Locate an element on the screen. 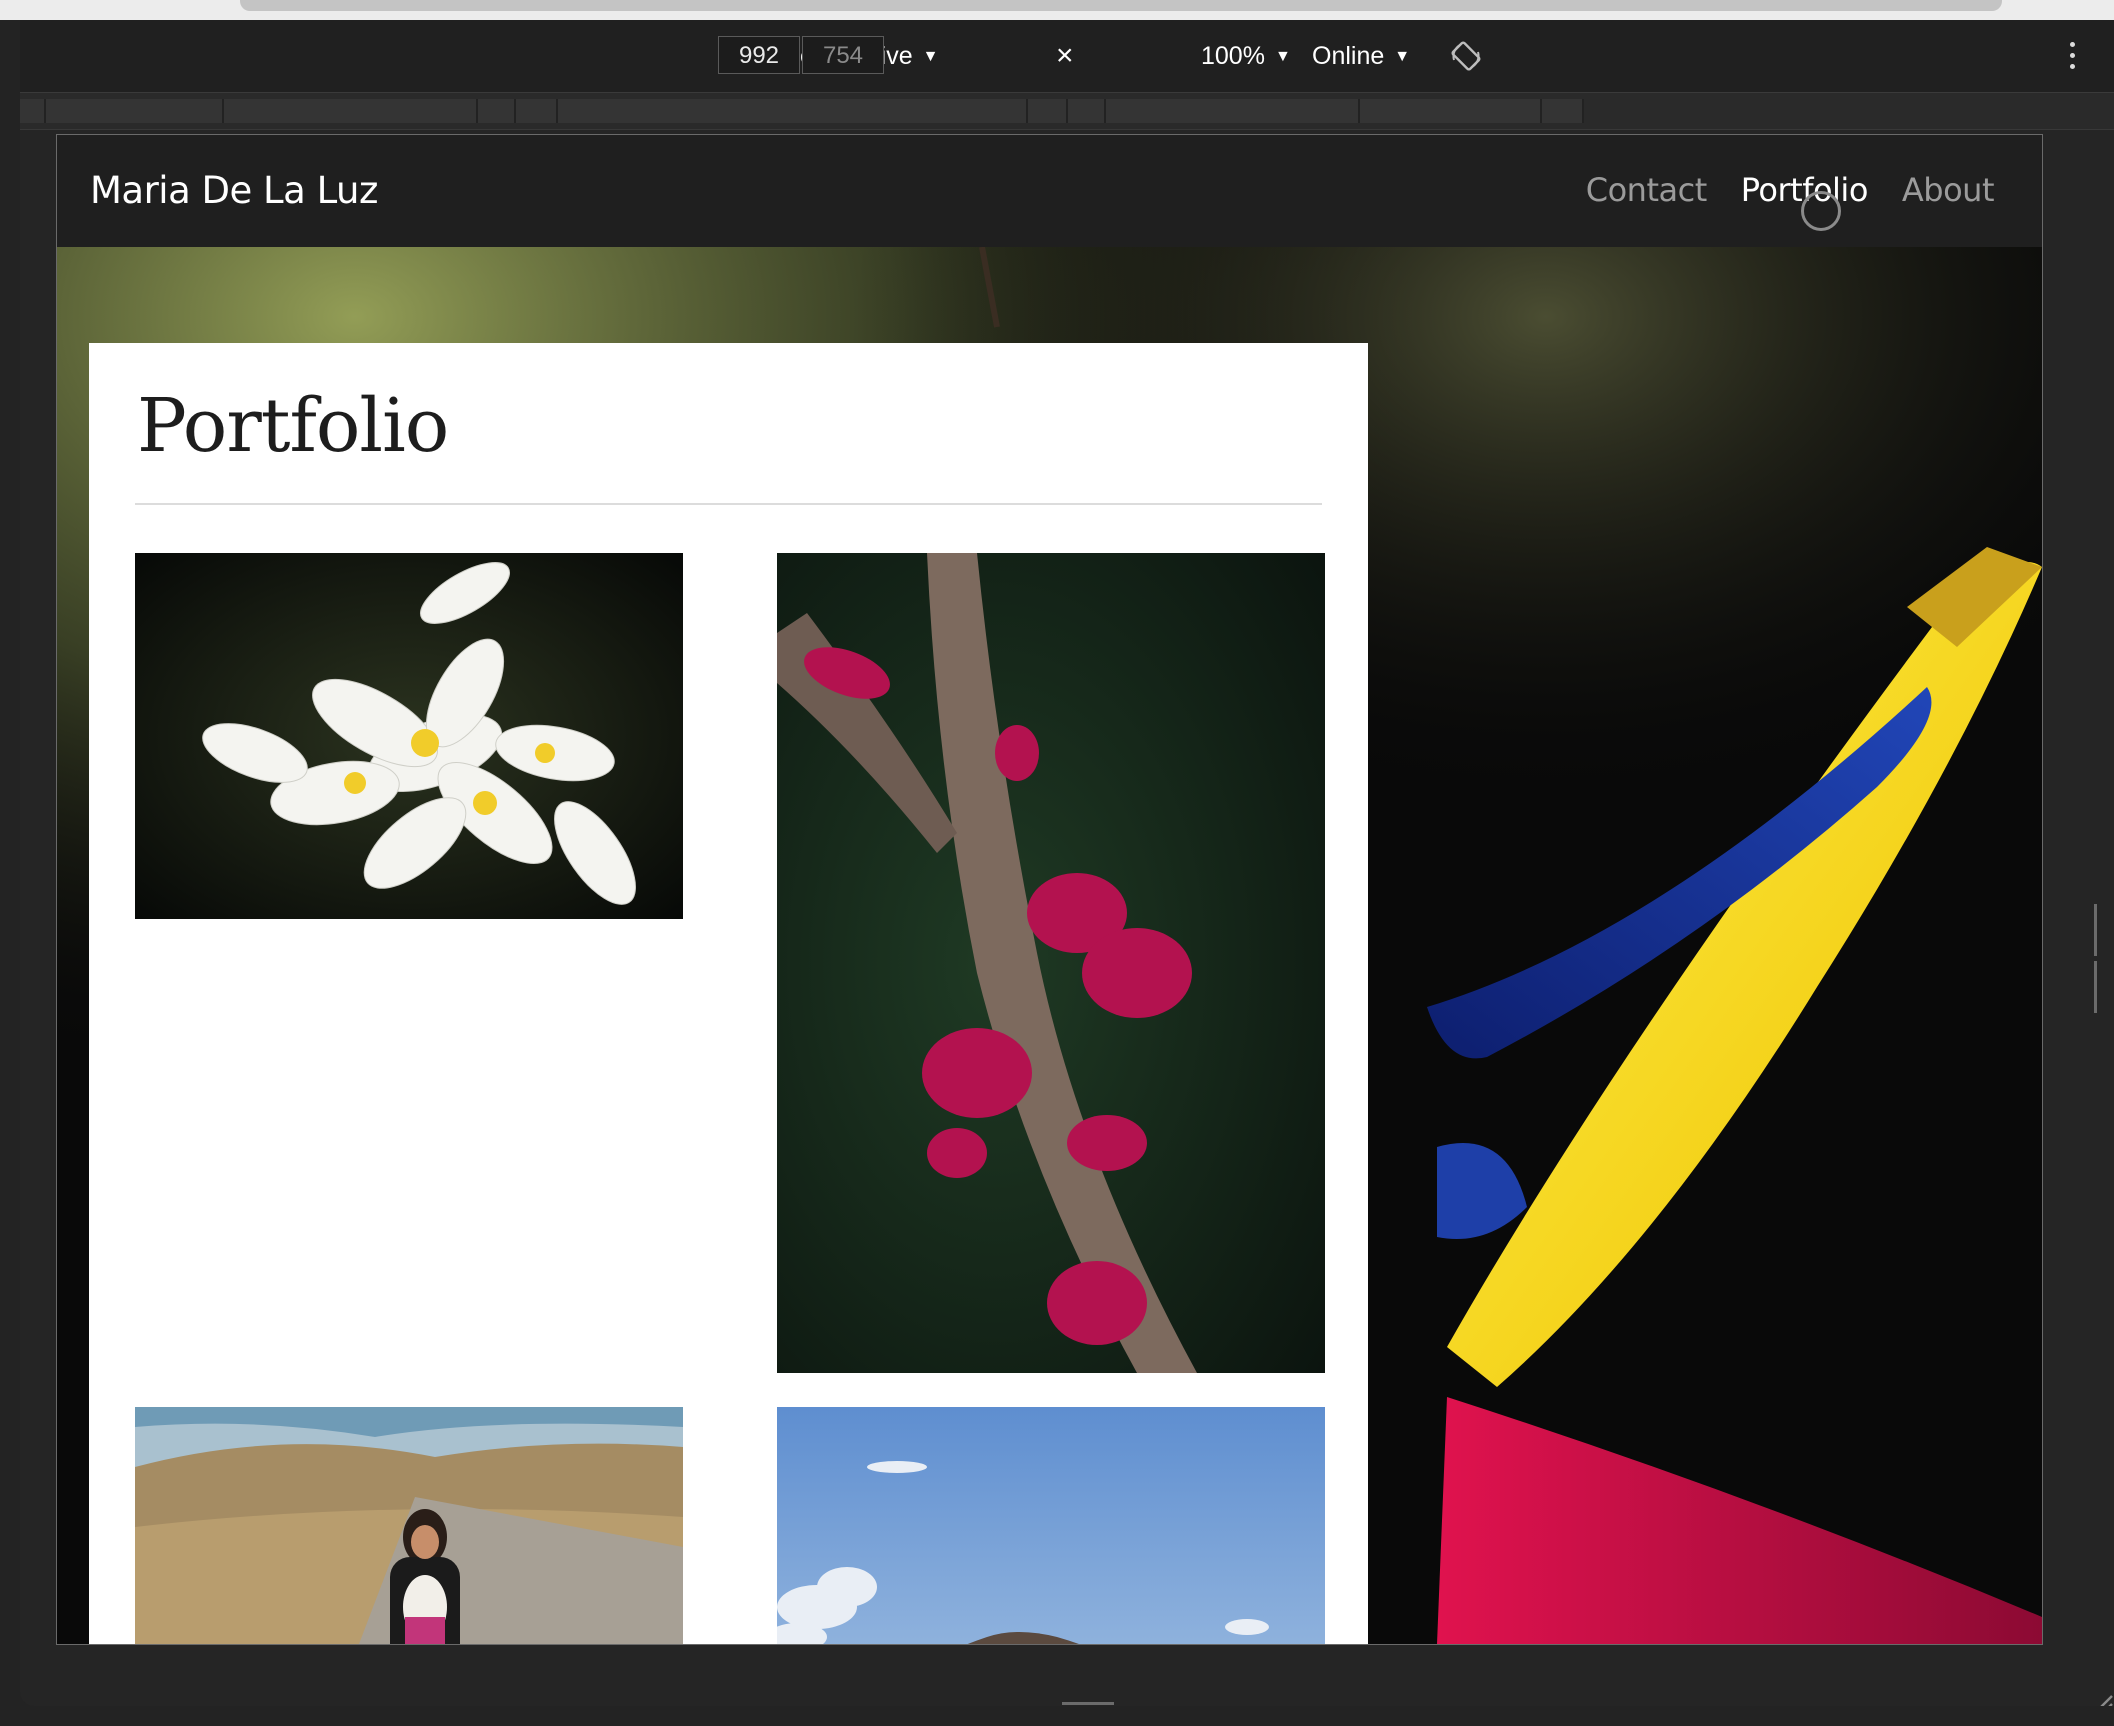 The height and width of the screenshot is (1726, 2114). viewport-resize-handle-right is located at coordinates (2099, 958).